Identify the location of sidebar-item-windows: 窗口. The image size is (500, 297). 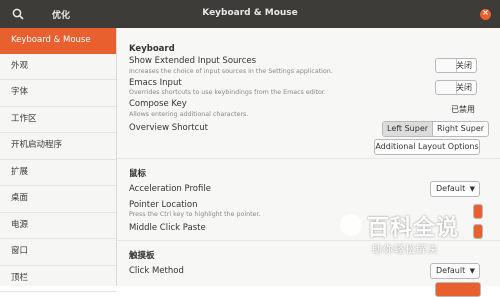
(58, 252).